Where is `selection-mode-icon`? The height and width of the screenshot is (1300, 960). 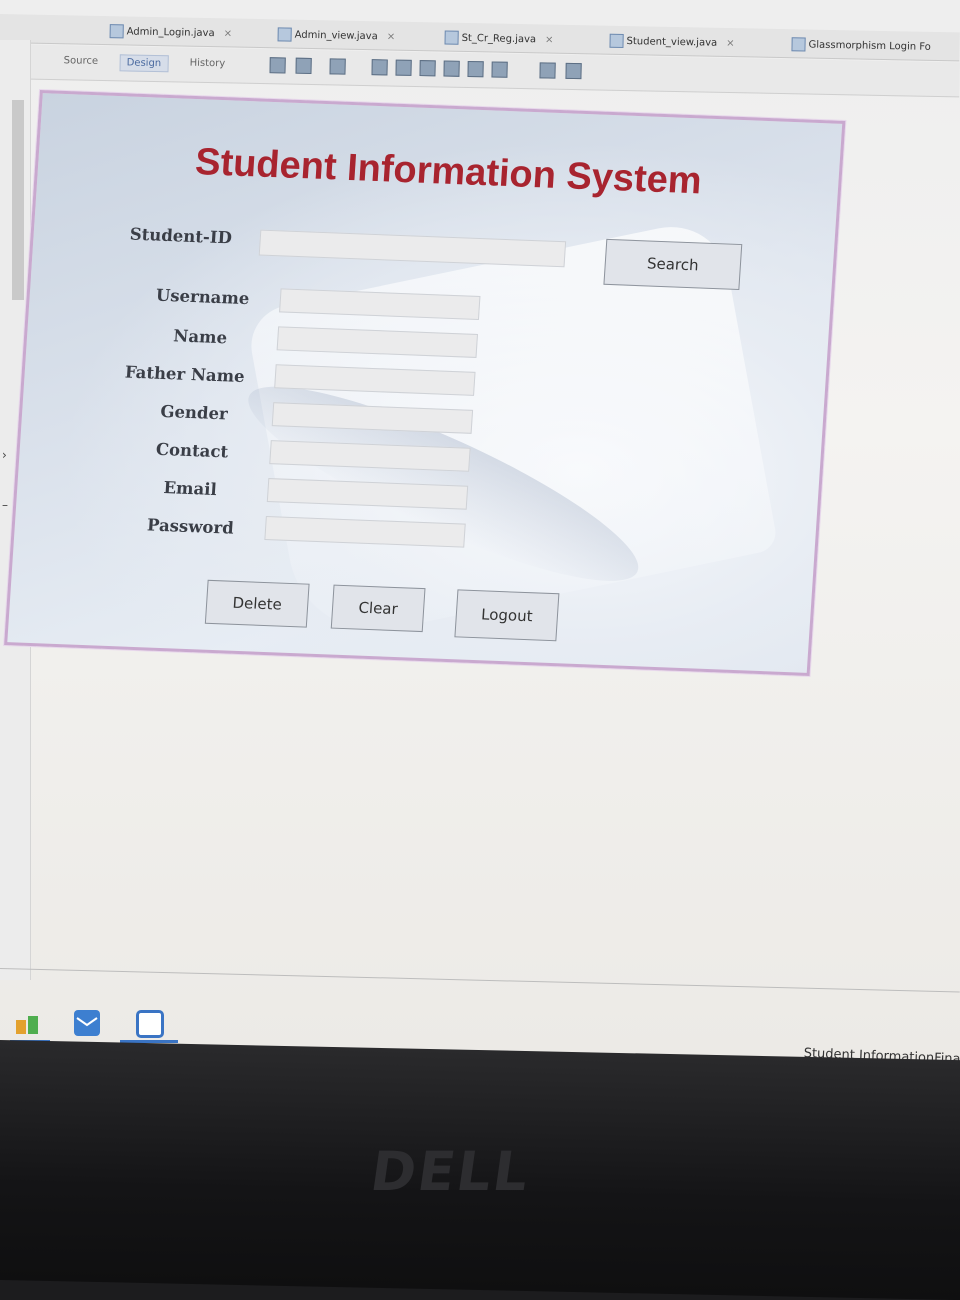 selection-mode-icon is located at coordinates (277, 65).